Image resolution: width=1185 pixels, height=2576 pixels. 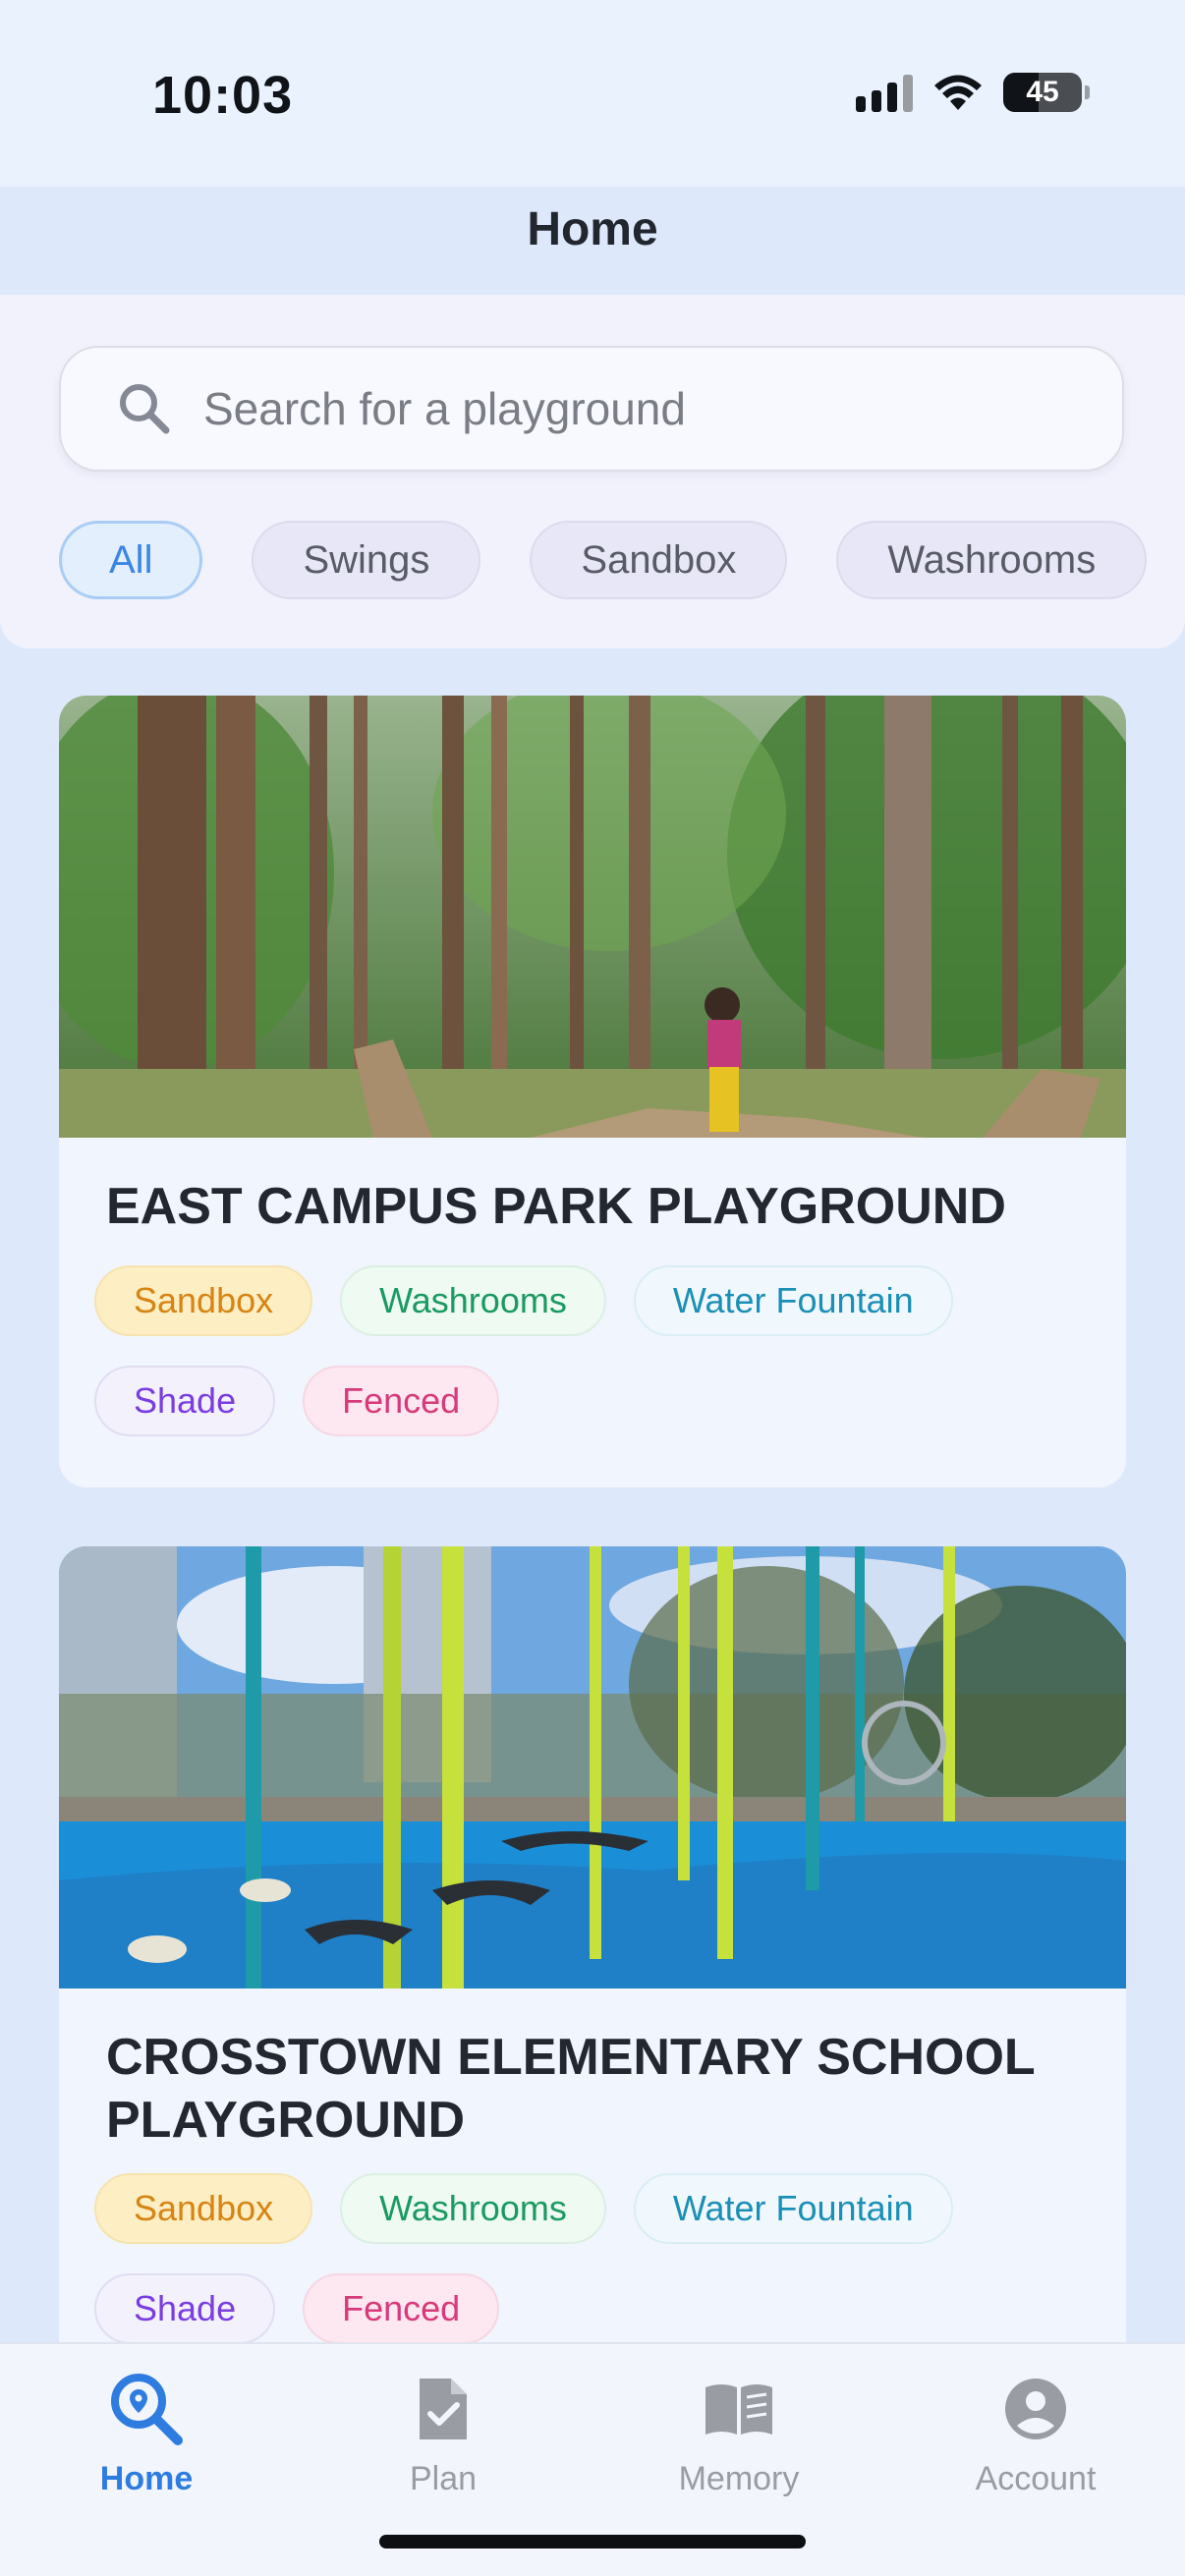 What do you see at coordinates (659, 560) in the screenshot?
I see `filter-chip-sandbox: Sandbox` at bounding box center [659, 560].